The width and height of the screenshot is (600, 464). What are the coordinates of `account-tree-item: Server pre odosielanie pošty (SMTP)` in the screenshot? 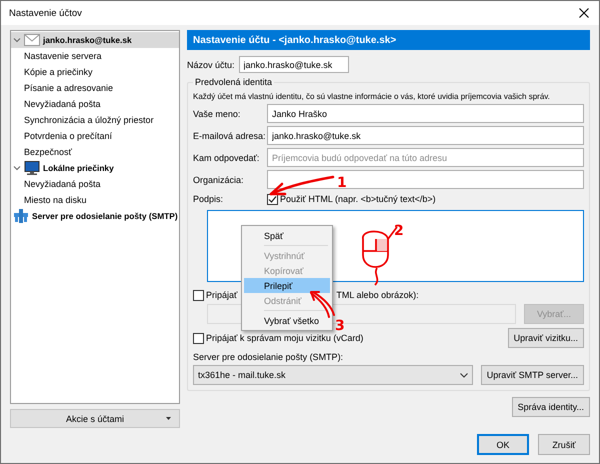 It's located at (95, 216).